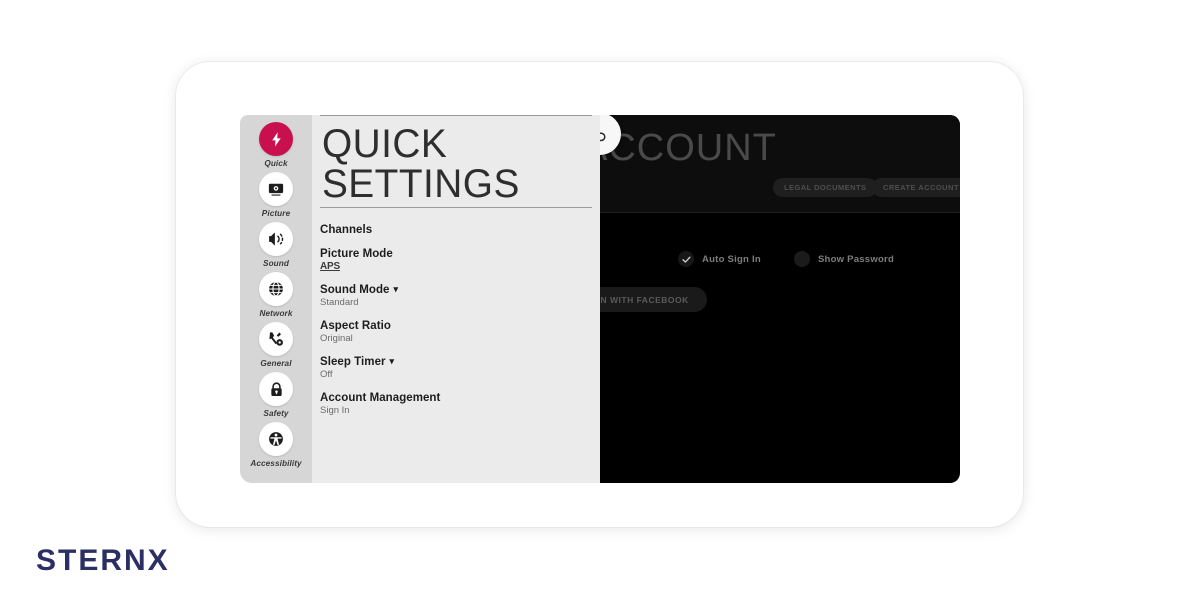  I want to click on sidebar-item-label: Quick, so click(276, 163).